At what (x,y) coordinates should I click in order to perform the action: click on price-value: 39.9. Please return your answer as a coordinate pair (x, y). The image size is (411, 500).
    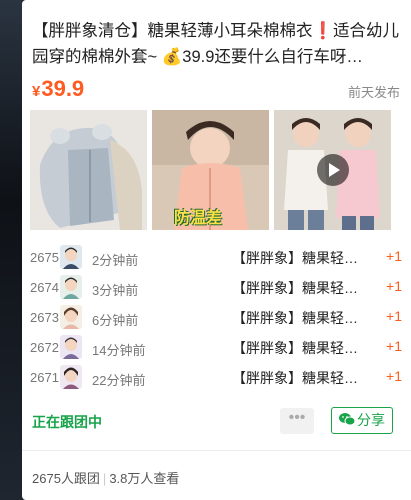
    Looking at the image, I should click on (63, 88).